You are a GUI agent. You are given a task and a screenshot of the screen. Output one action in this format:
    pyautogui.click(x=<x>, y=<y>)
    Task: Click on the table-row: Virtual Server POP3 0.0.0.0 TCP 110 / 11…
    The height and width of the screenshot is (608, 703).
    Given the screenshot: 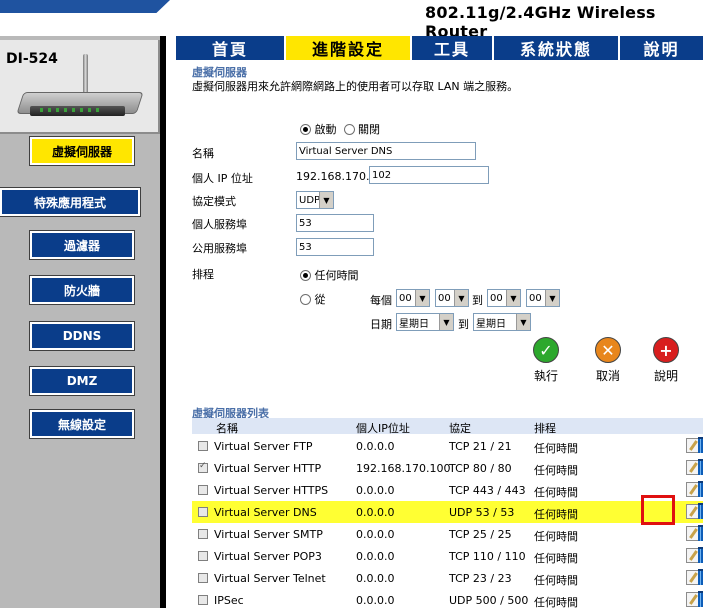 What is the action you would take?
    pyautogui.click(x=447, y=556)
    